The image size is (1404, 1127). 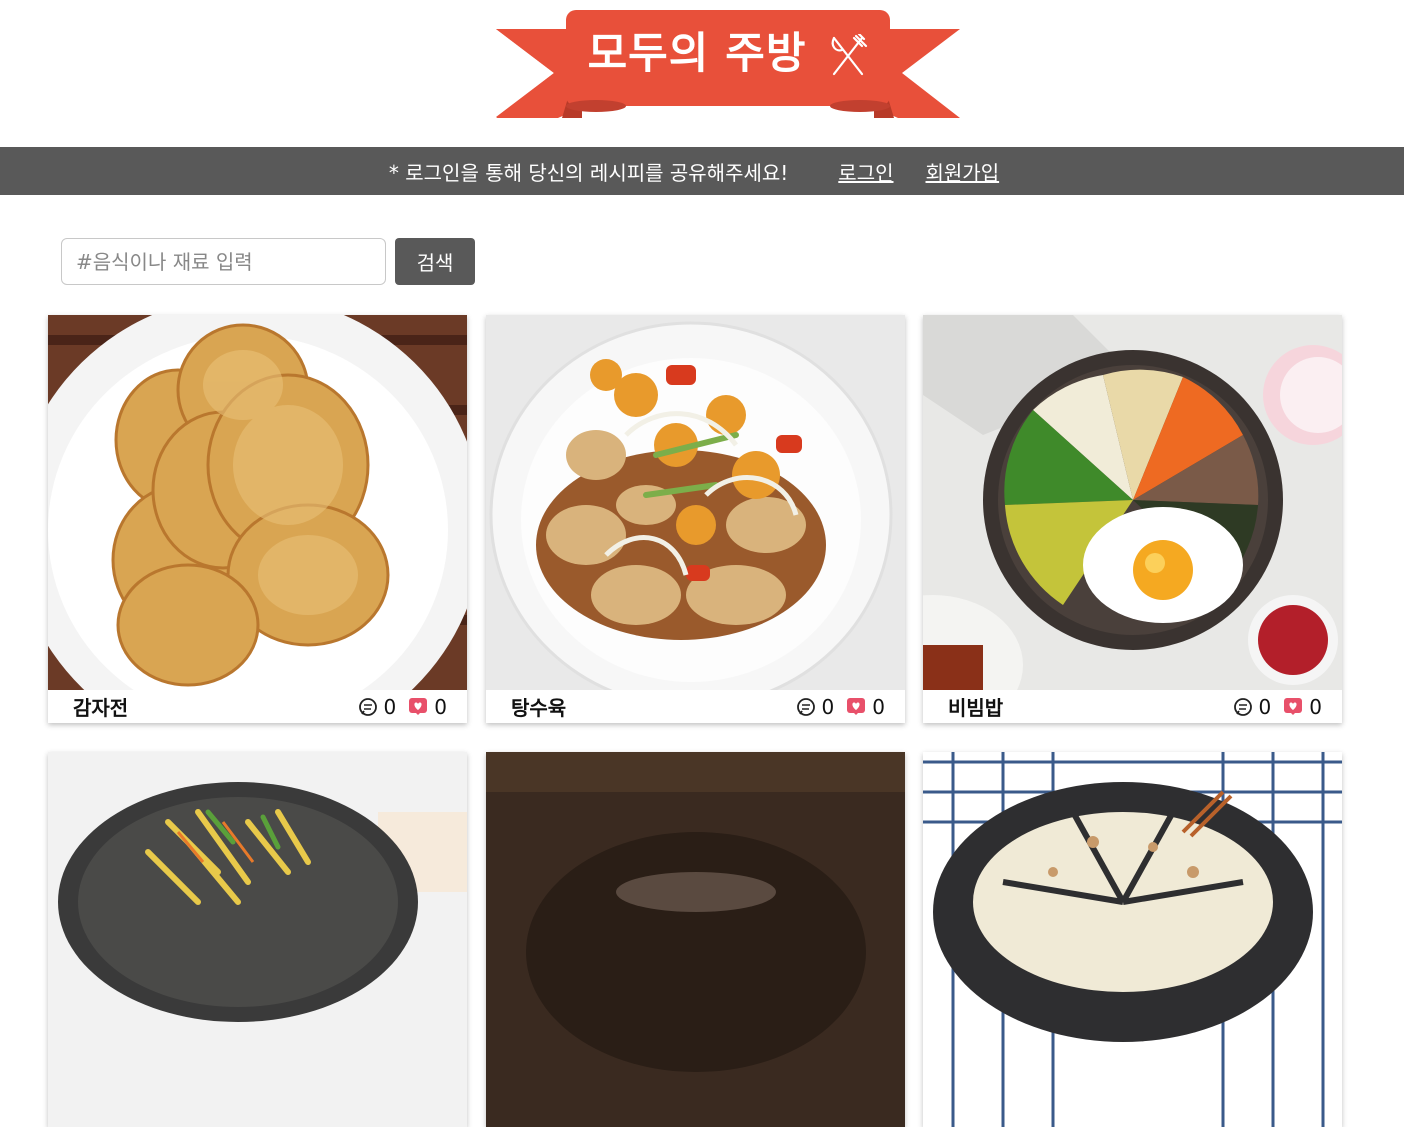 I want to click on potato-pancake-photo, so click(x=257, y=502).